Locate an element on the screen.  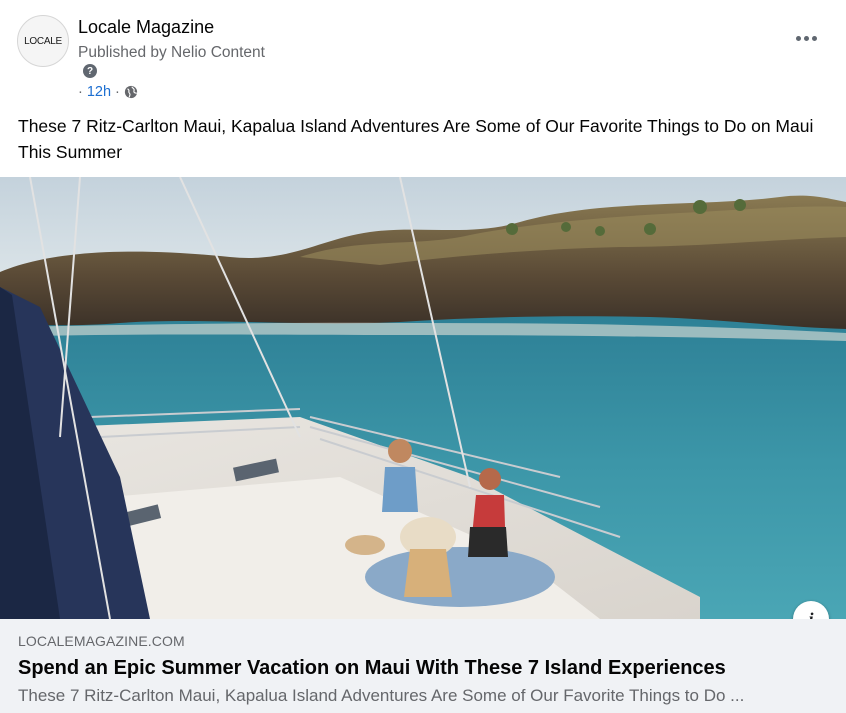
more-options-button is located at coordinates (806, 38).